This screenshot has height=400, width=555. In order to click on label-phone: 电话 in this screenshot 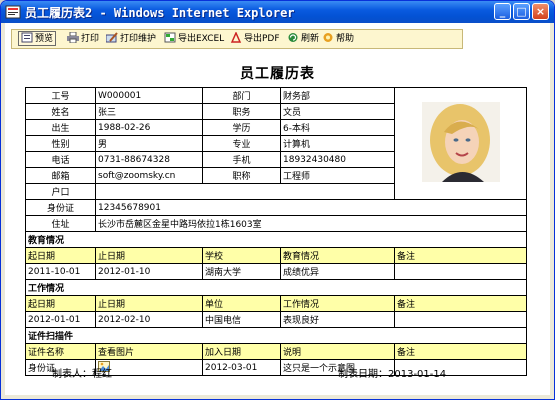, I will do `click(60, 159)`.